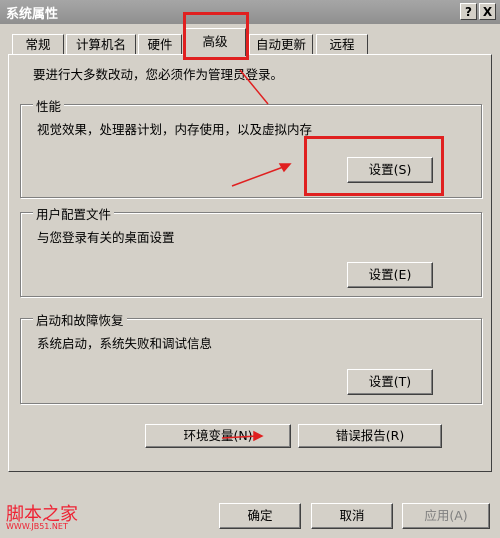  What do you see at coordinates (374, 166) in the screenshot?
I see `annotation-box-settings` at bounding box center [374, 166].